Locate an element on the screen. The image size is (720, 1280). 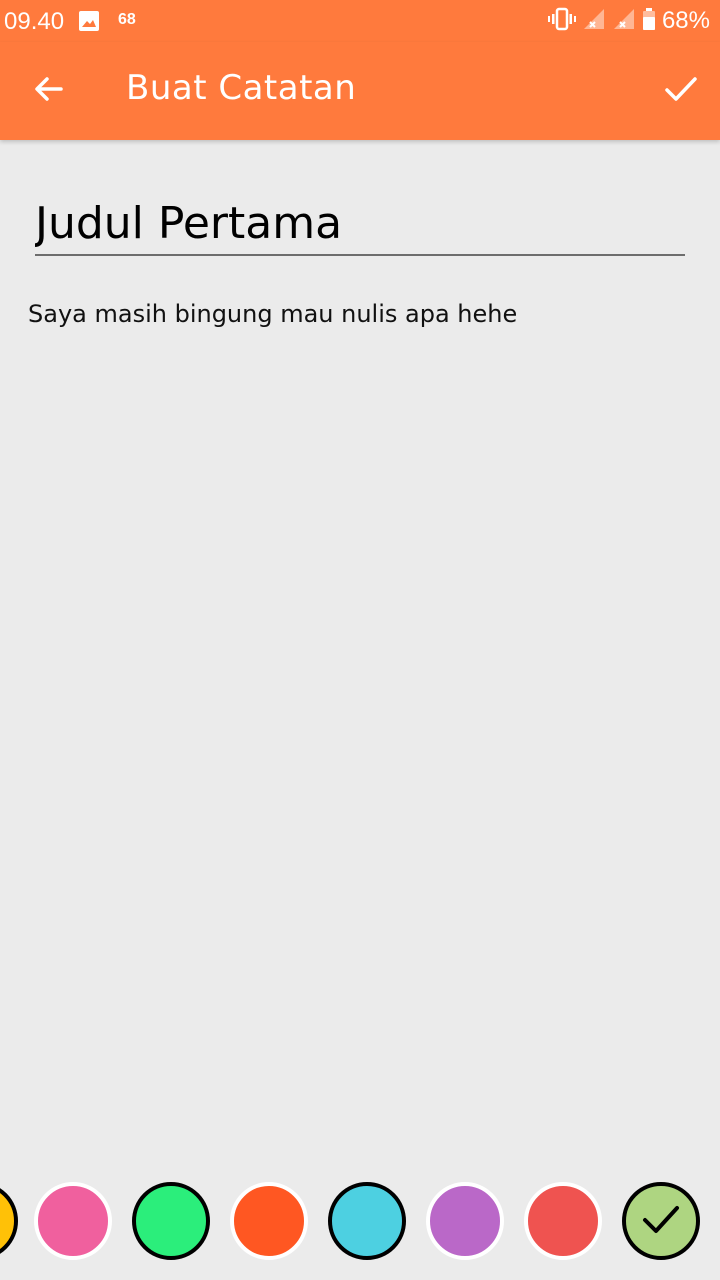
note-title-input is located at coordinates (360, 224).